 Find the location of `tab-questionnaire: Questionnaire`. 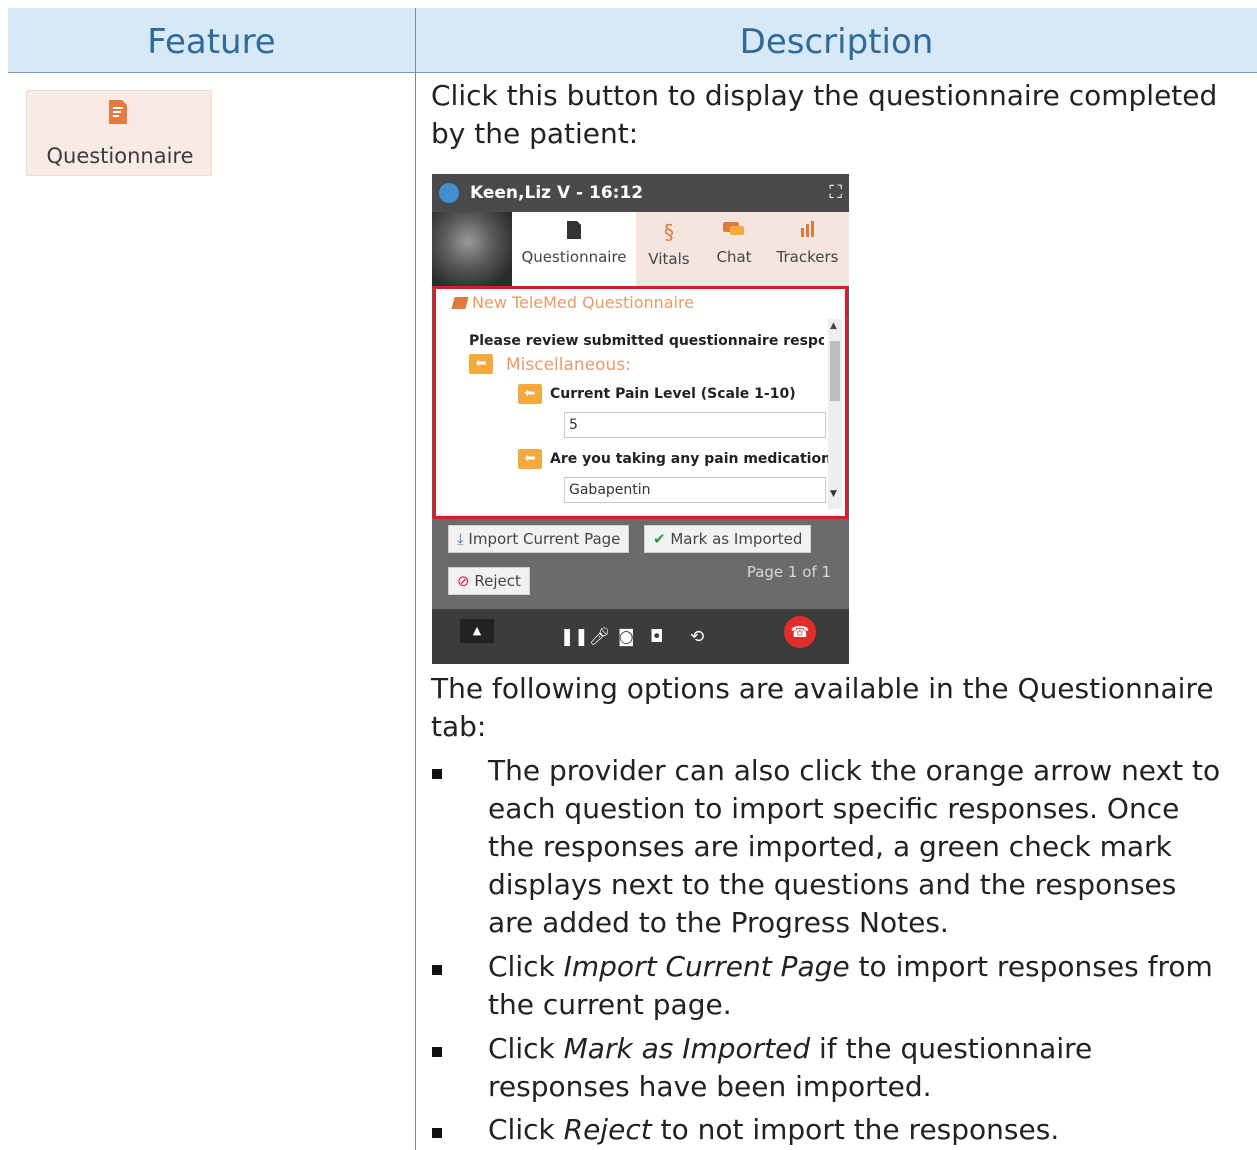

tab-questionnaire: Questionnaire is located at coordinates (574, 249).